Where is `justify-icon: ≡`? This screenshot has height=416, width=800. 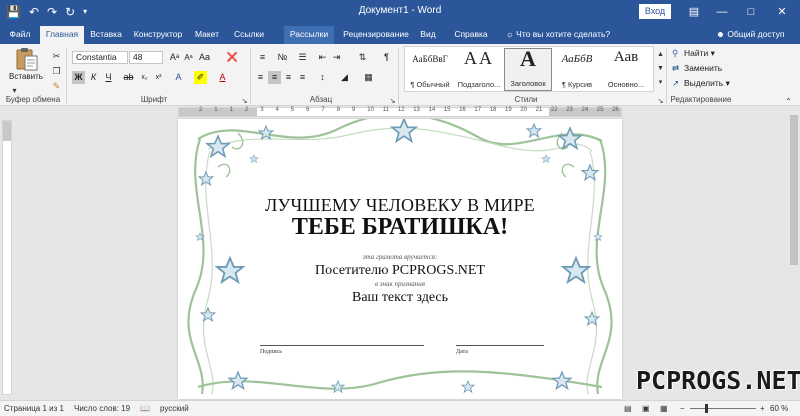 justify-icon: ≡ is located at coordinates (302, 77).